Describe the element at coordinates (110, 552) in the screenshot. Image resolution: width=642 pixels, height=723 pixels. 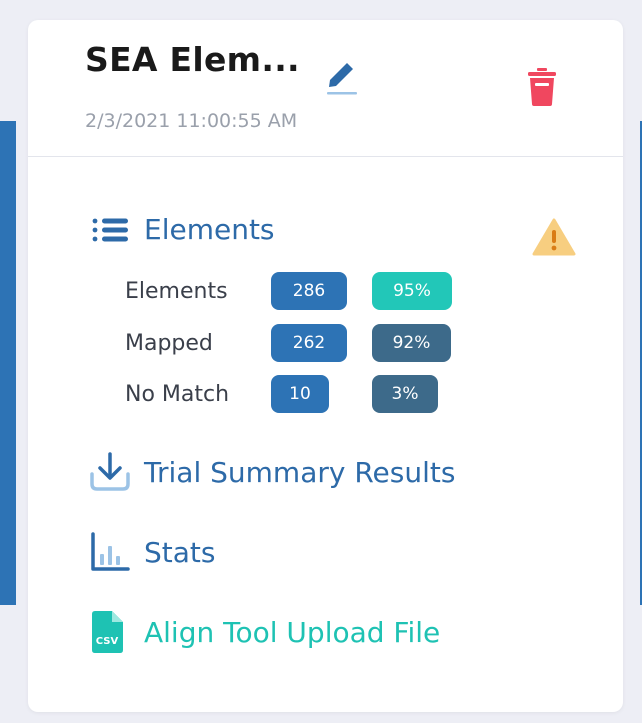
I see `bar-chart-icon` at that location.